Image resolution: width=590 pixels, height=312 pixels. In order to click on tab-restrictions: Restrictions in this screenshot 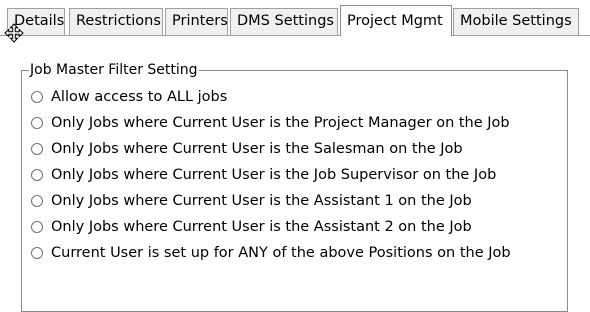, I will do `click(116, 21)`.